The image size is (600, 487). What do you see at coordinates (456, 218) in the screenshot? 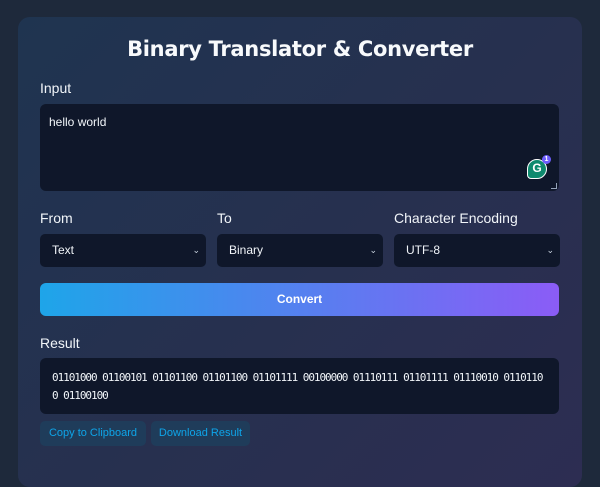
I see `encoding-label: Character Encoding` at bounding box center [456, 218].